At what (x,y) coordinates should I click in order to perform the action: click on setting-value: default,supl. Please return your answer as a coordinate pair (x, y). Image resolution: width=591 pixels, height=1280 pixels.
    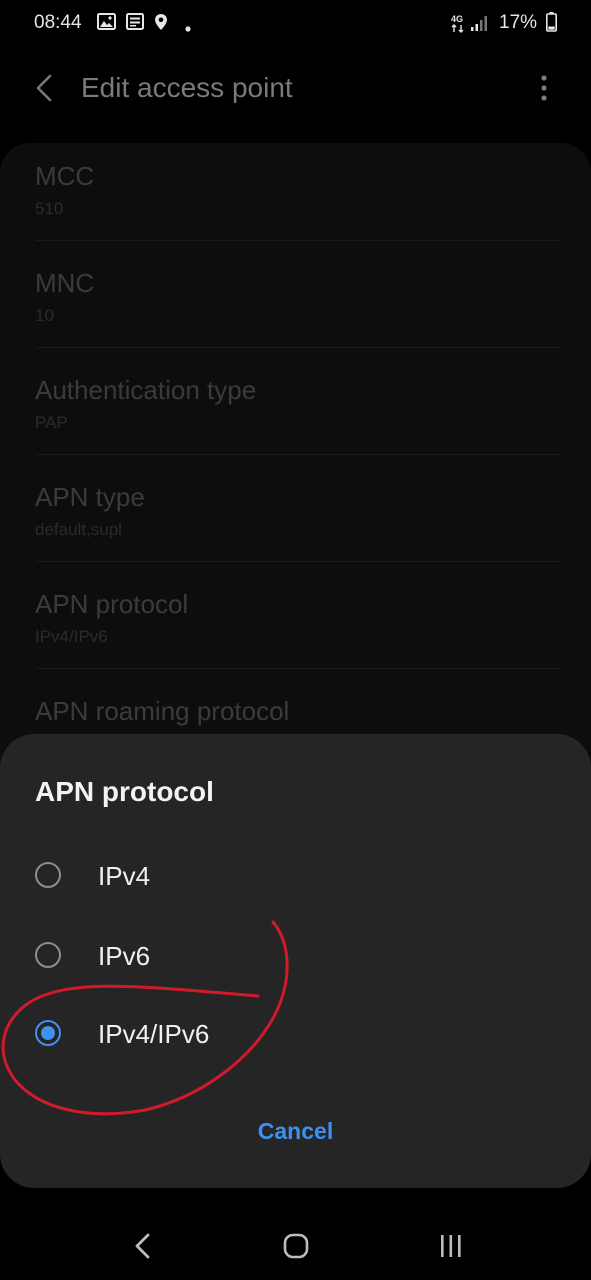
    Looking at the image, I should click on (78, 529).